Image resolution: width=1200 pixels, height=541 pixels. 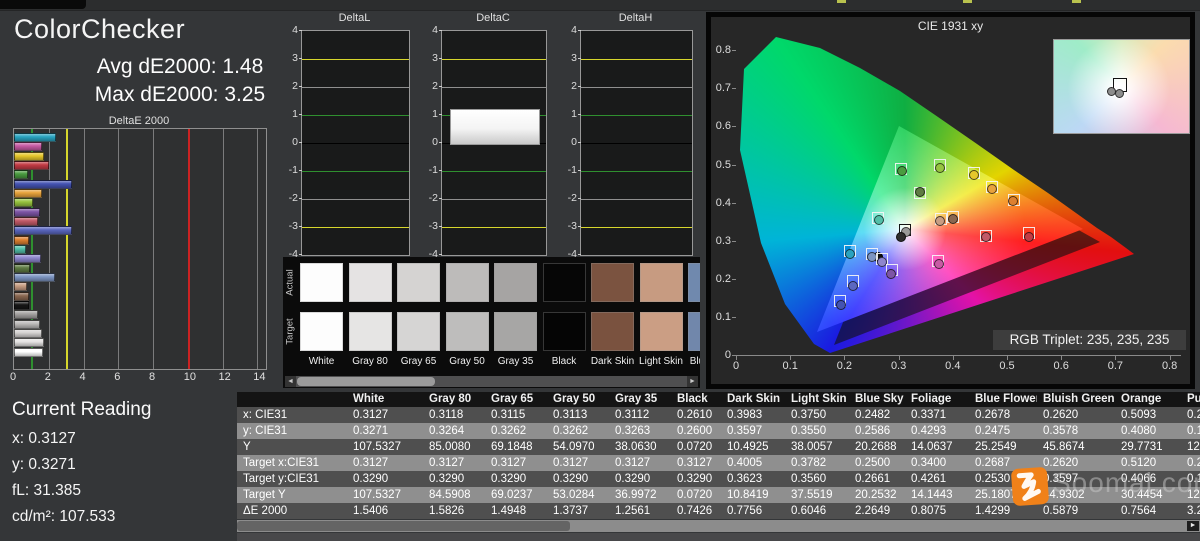 What do you see at coordinates (82, 377) in the screenshot?
I see `x-tick-label: 4` at bounding box center [82, 377].